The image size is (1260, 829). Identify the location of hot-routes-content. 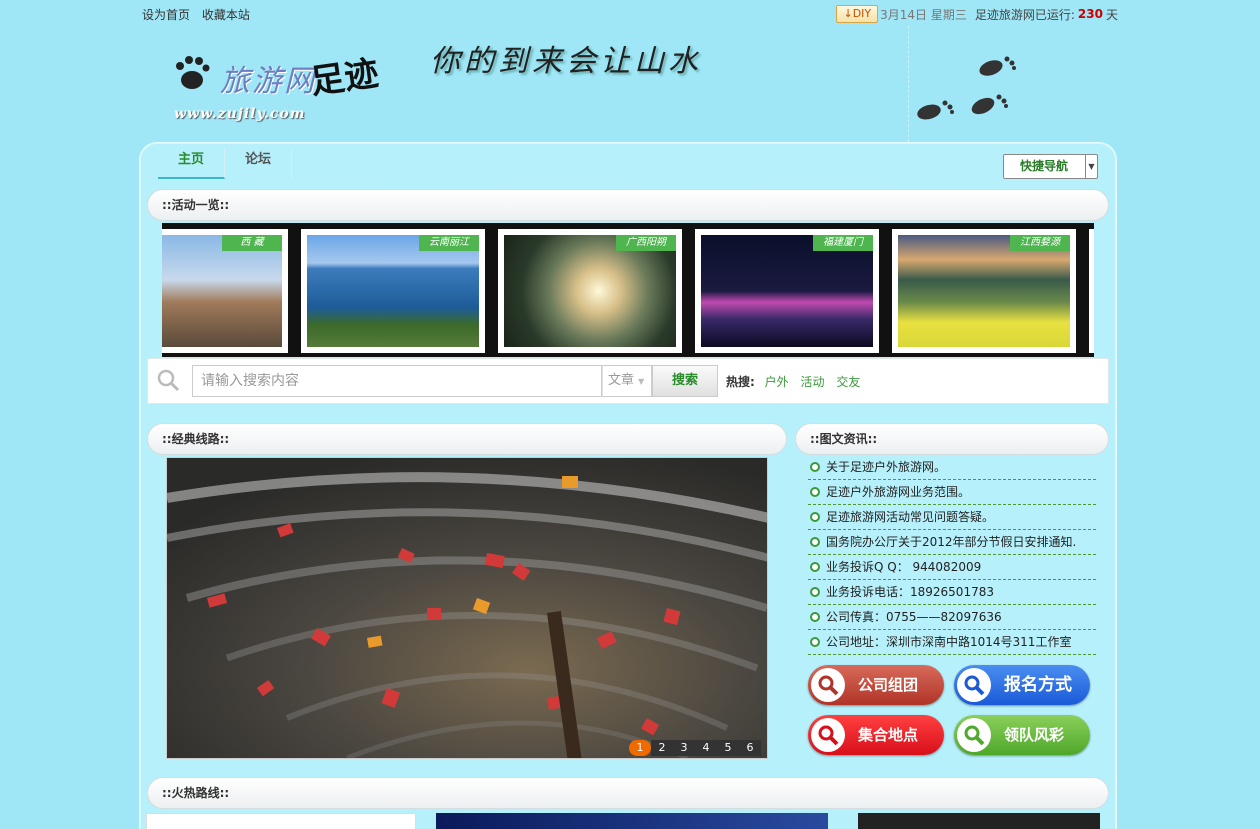
(628, 821).